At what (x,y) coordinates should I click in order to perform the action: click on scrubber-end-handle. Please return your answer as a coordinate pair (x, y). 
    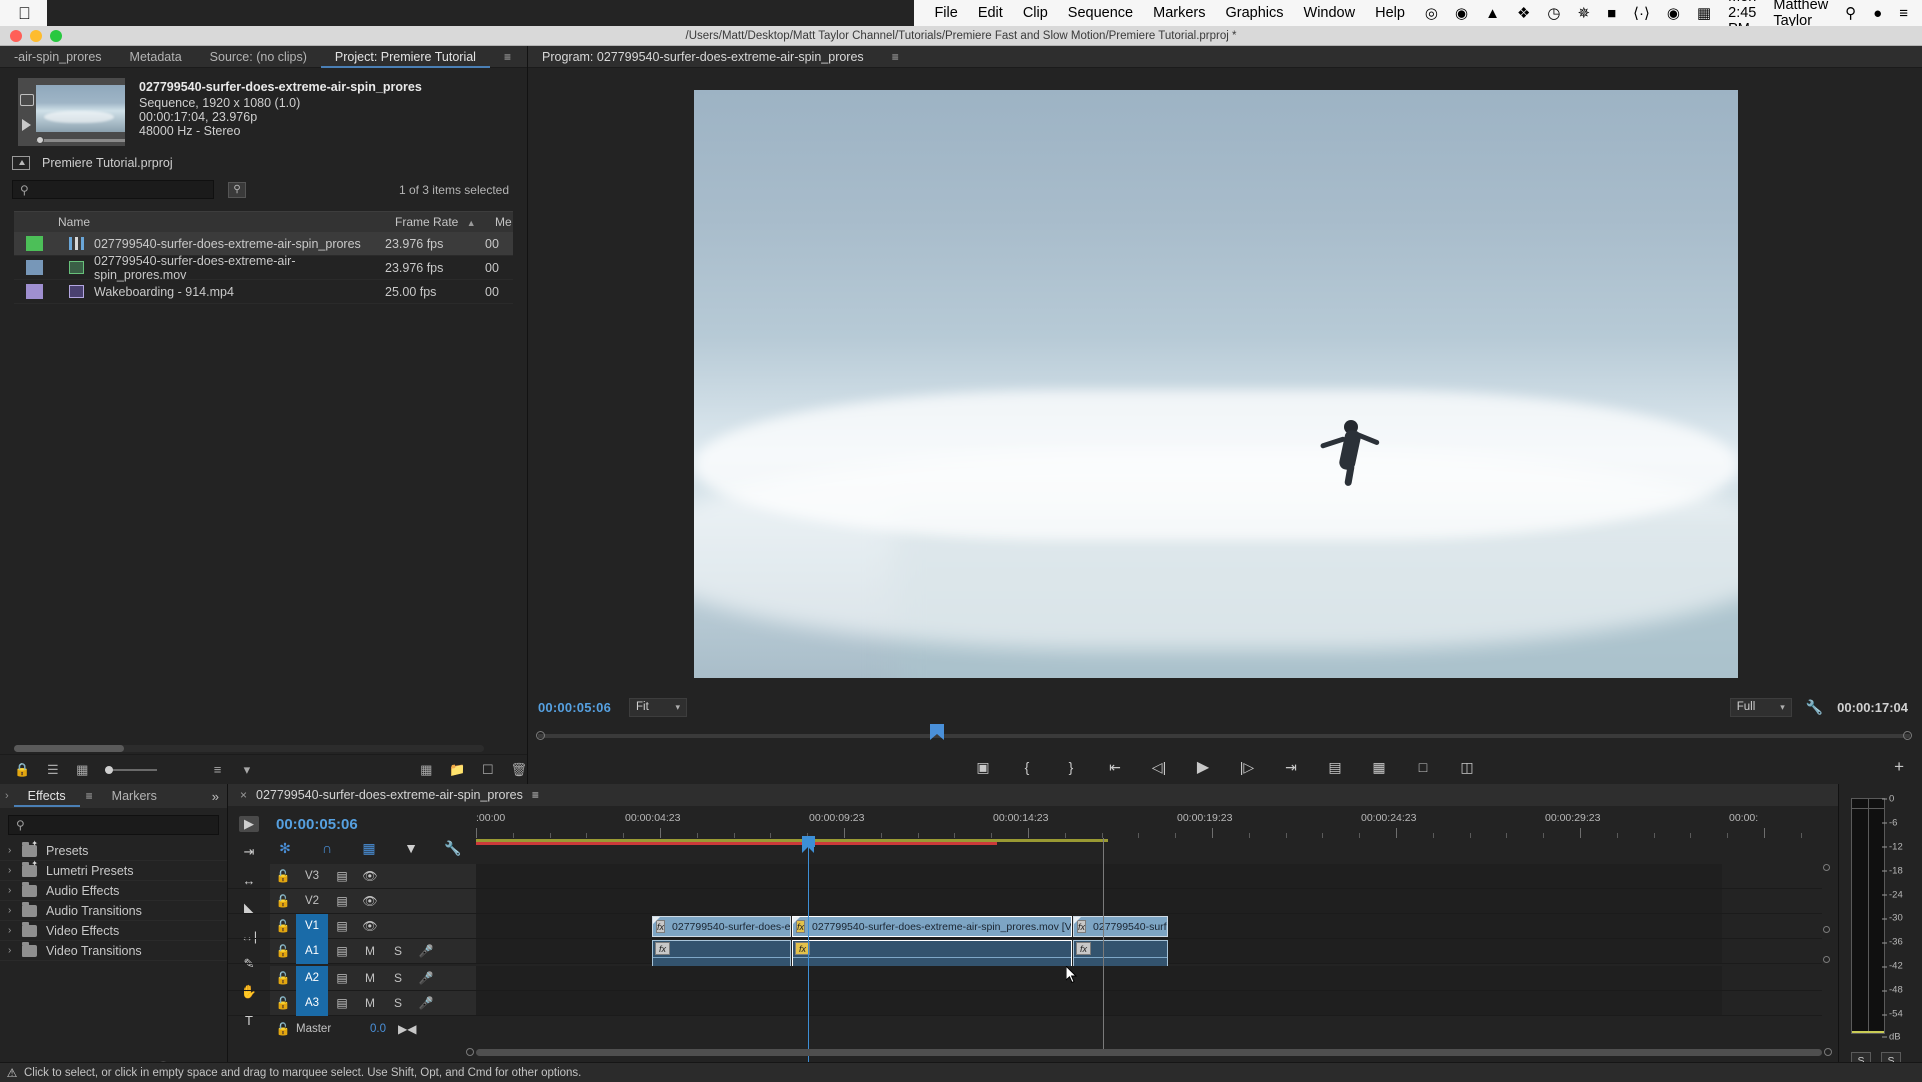
    Looking at the image, I should click on (1907, 735).